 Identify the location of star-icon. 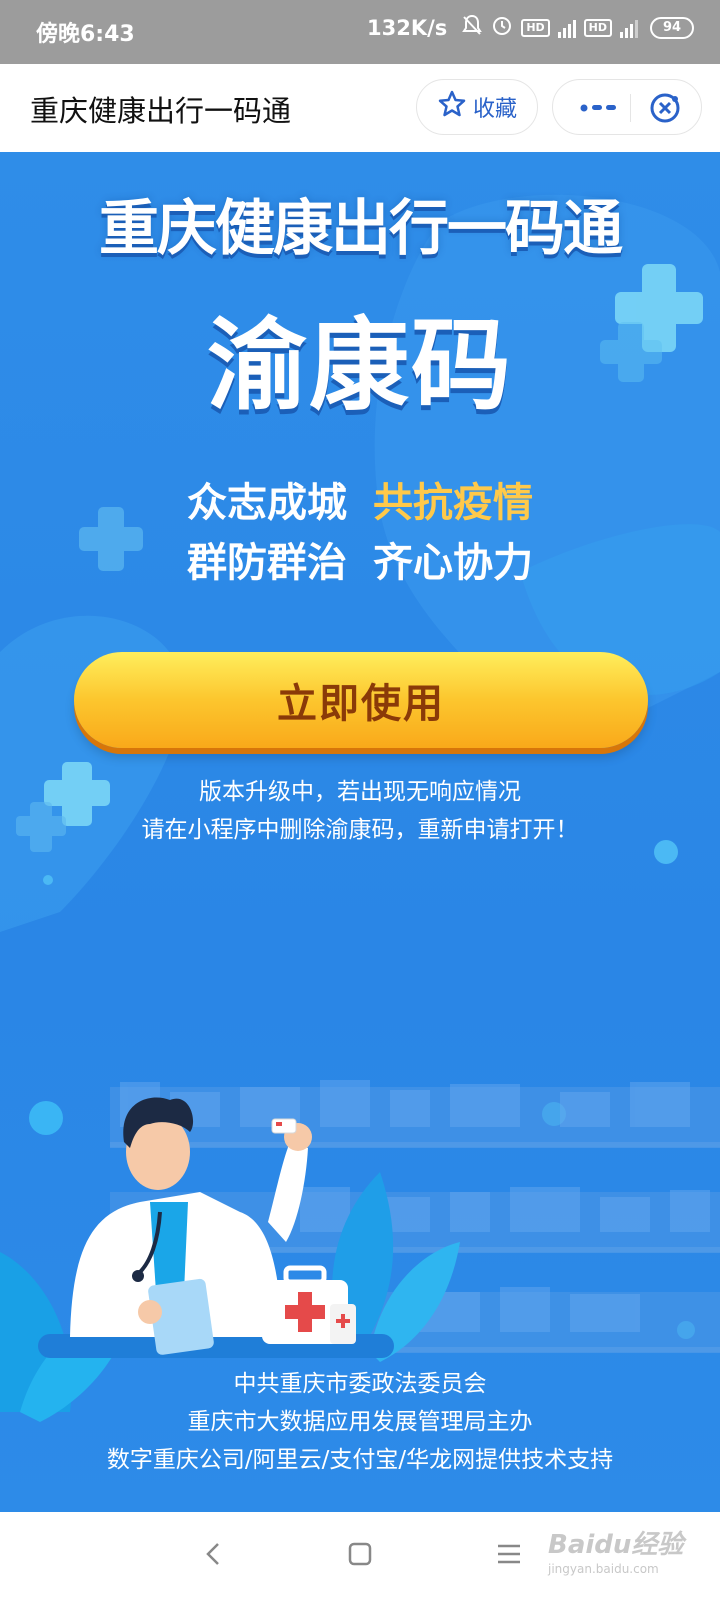
(452, 107).